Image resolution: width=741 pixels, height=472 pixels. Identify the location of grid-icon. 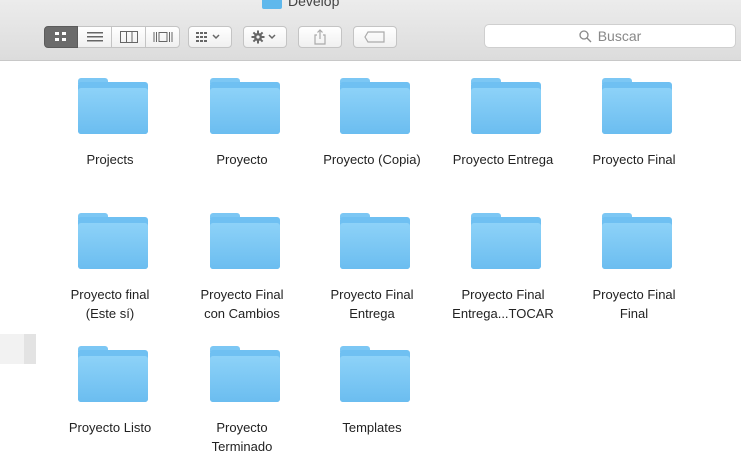
(60, 36).